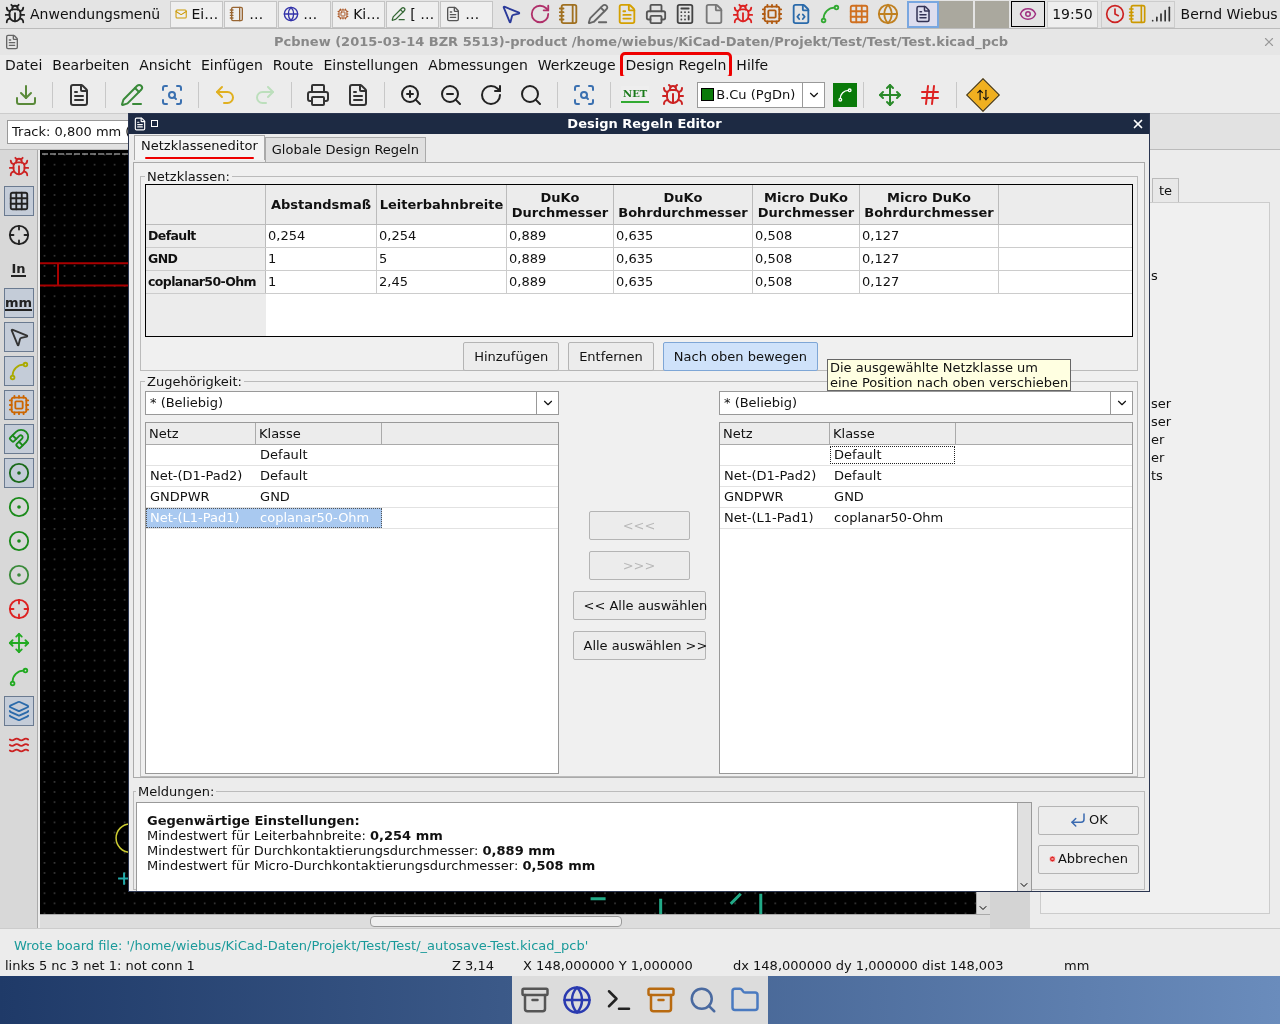 The image size is (1280, 1024). Describe the element at coordinates (740, 356) in the screenshot. I see `grid-button: Nach oben bewegen` at that location.